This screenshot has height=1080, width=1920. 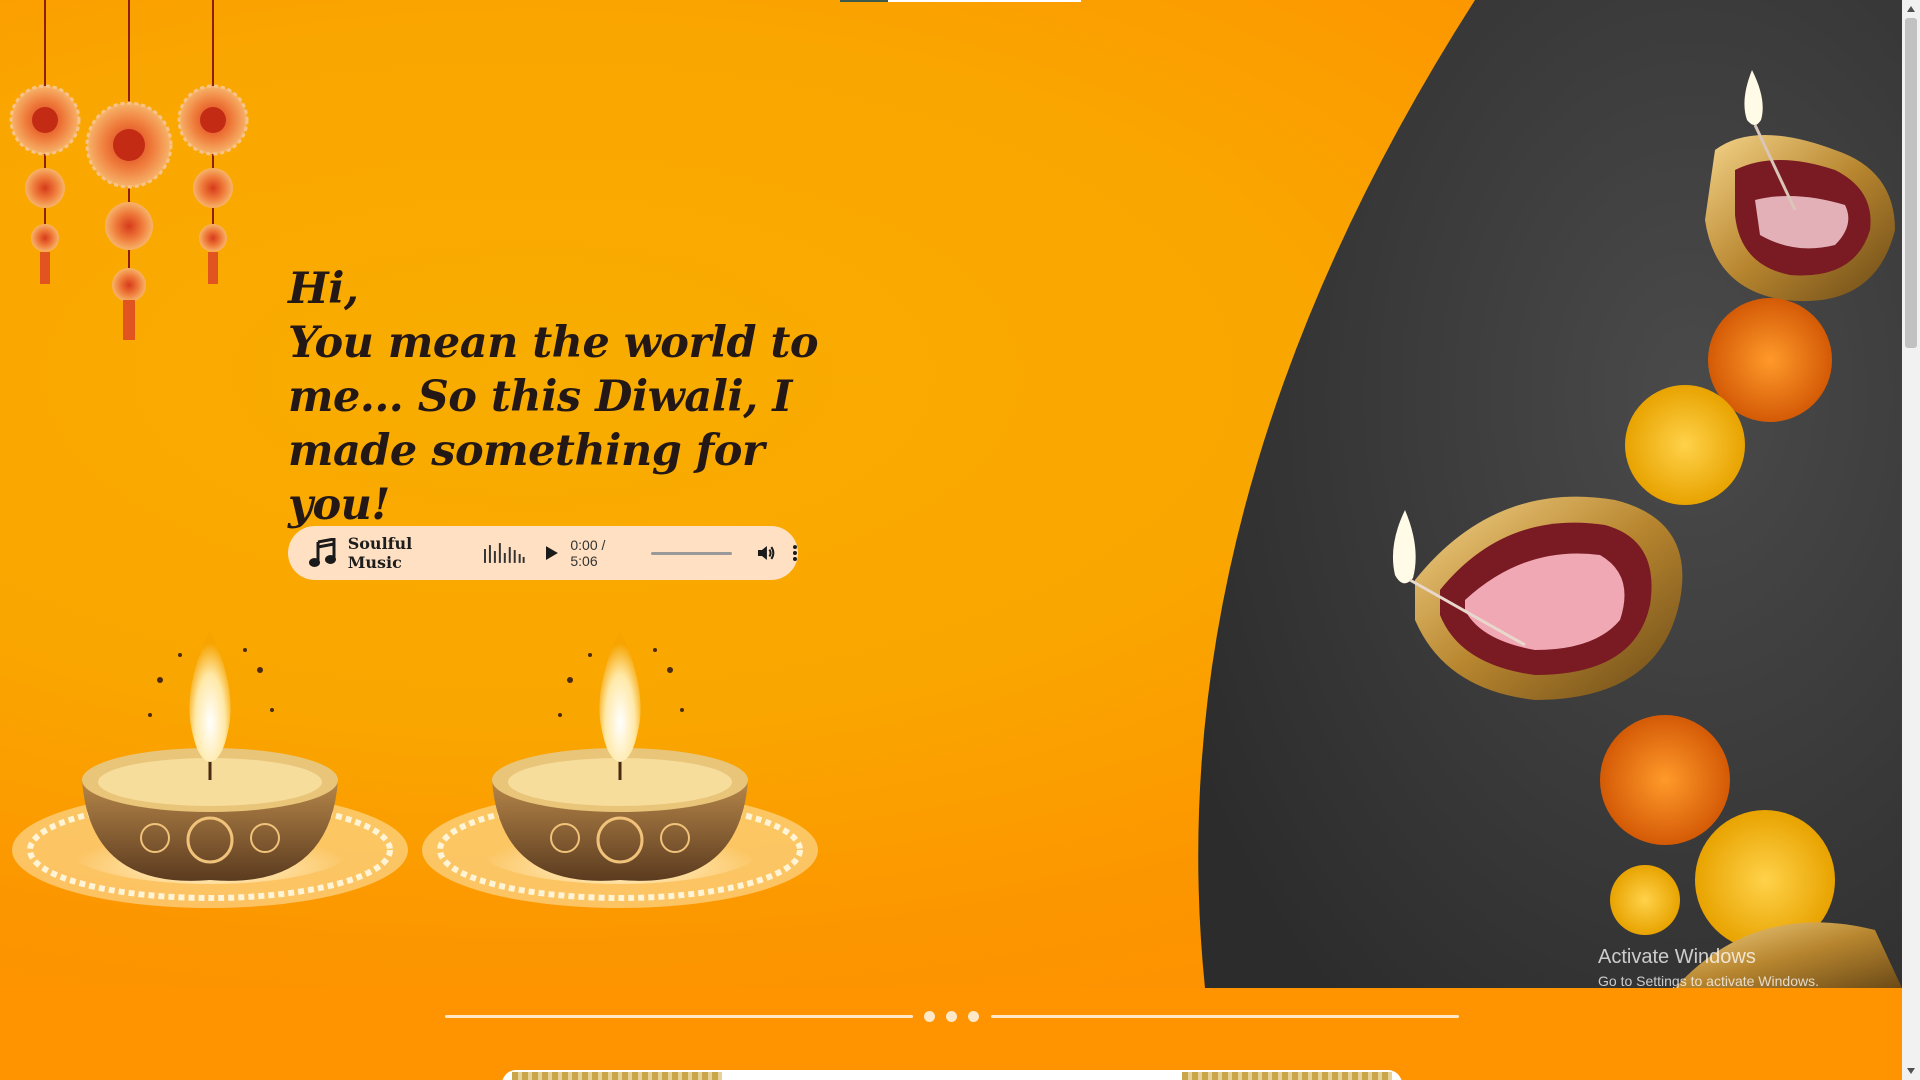 What do you see at coordinates (552, 553) in the screenshot?
I see `play-icon` at bounding box center [552, 553].